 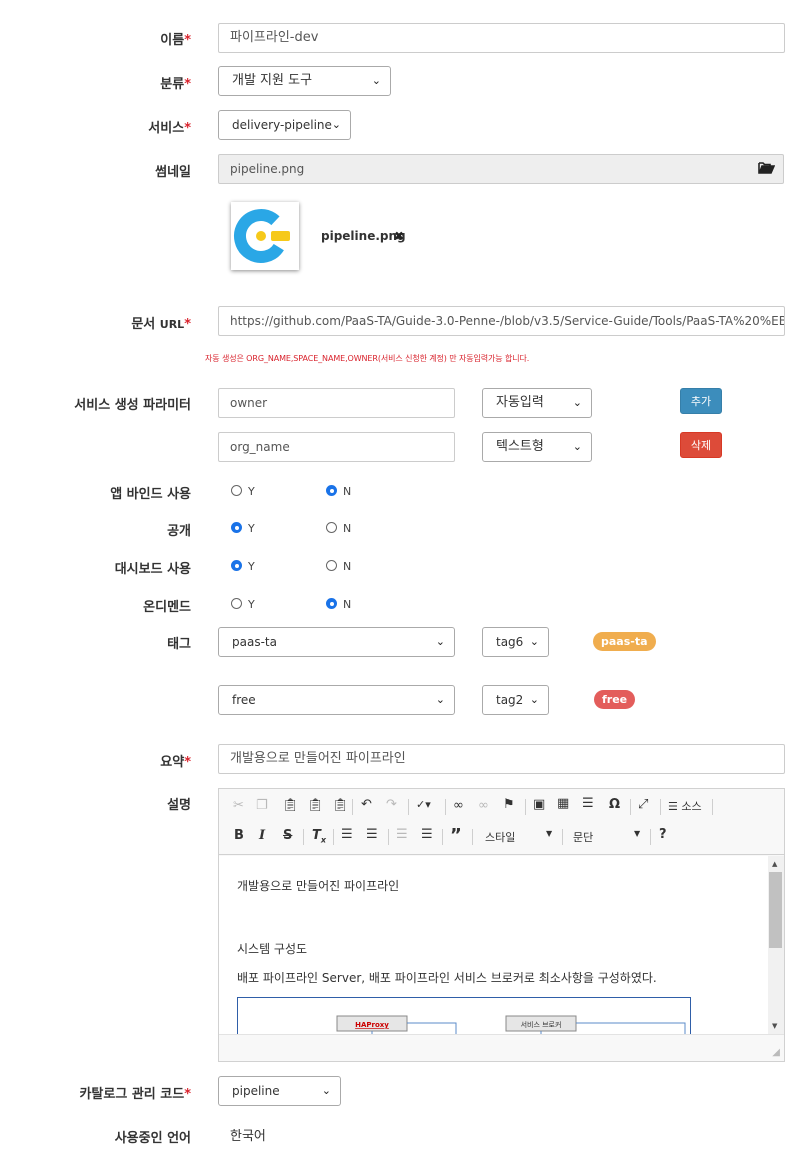 What do you see at coordinates (336, 403) in the screenshot?
I see `param-name-input: owner` at bounding box center [336, 403].